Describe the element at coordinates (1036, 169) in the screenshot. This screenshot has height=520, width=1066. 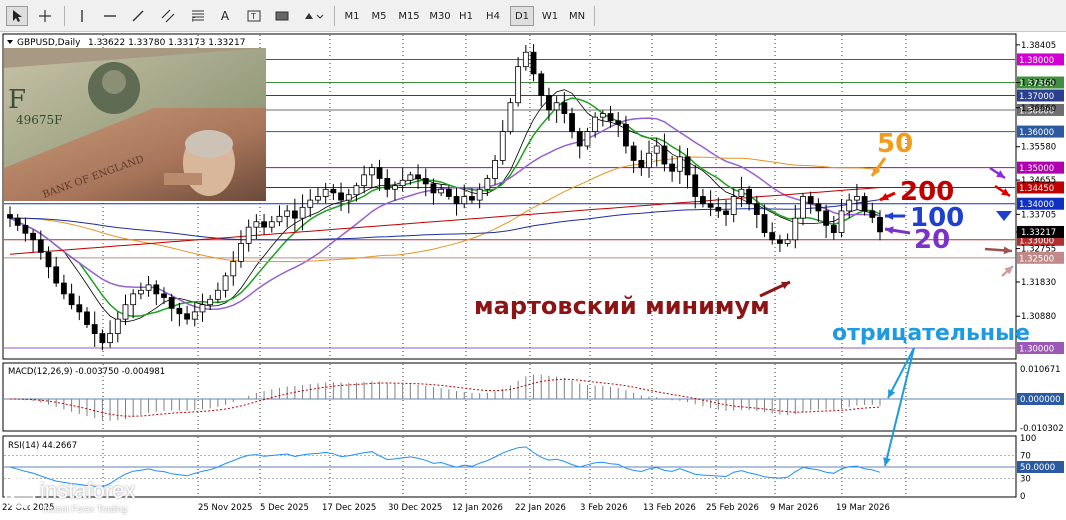
I see `level-label-5: 1.35000` at that location.